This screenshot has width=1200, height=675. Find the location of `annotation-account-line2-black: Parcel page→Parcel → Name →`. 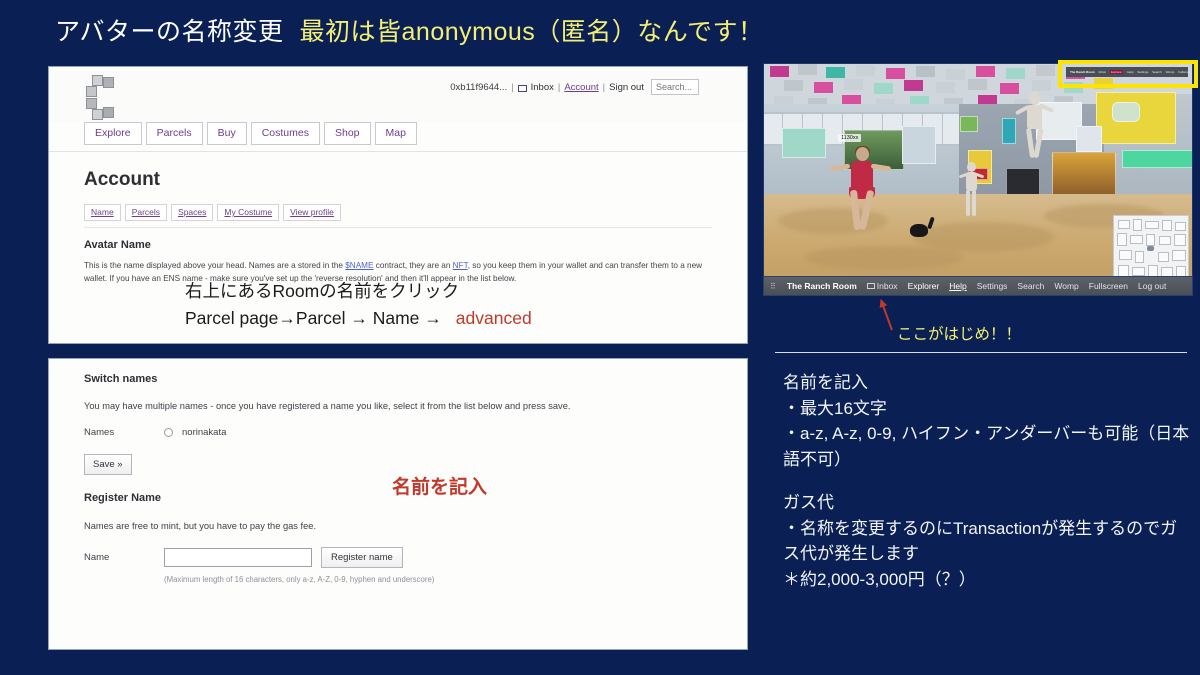

annotation-account-line2-black: Parcel page→Parcel → Name → is located at coordinates (313, 318).